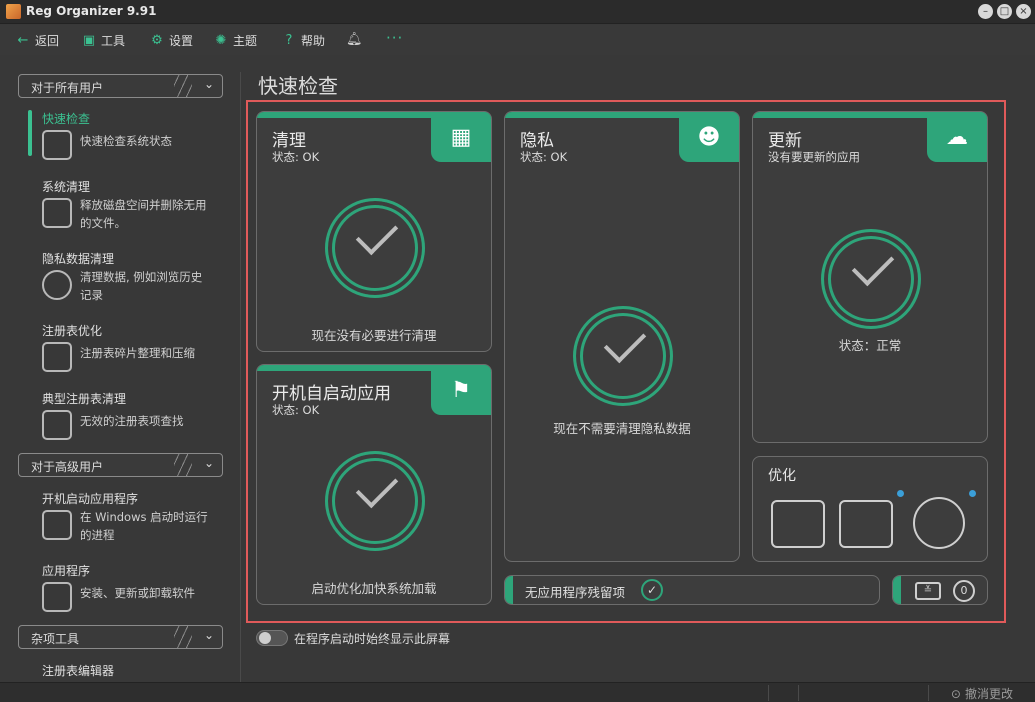 The image size is (1035, 702). I want to click on sidebar-item-applications: 应用程序 安装、更新或卸载软件, so click(118, 587).